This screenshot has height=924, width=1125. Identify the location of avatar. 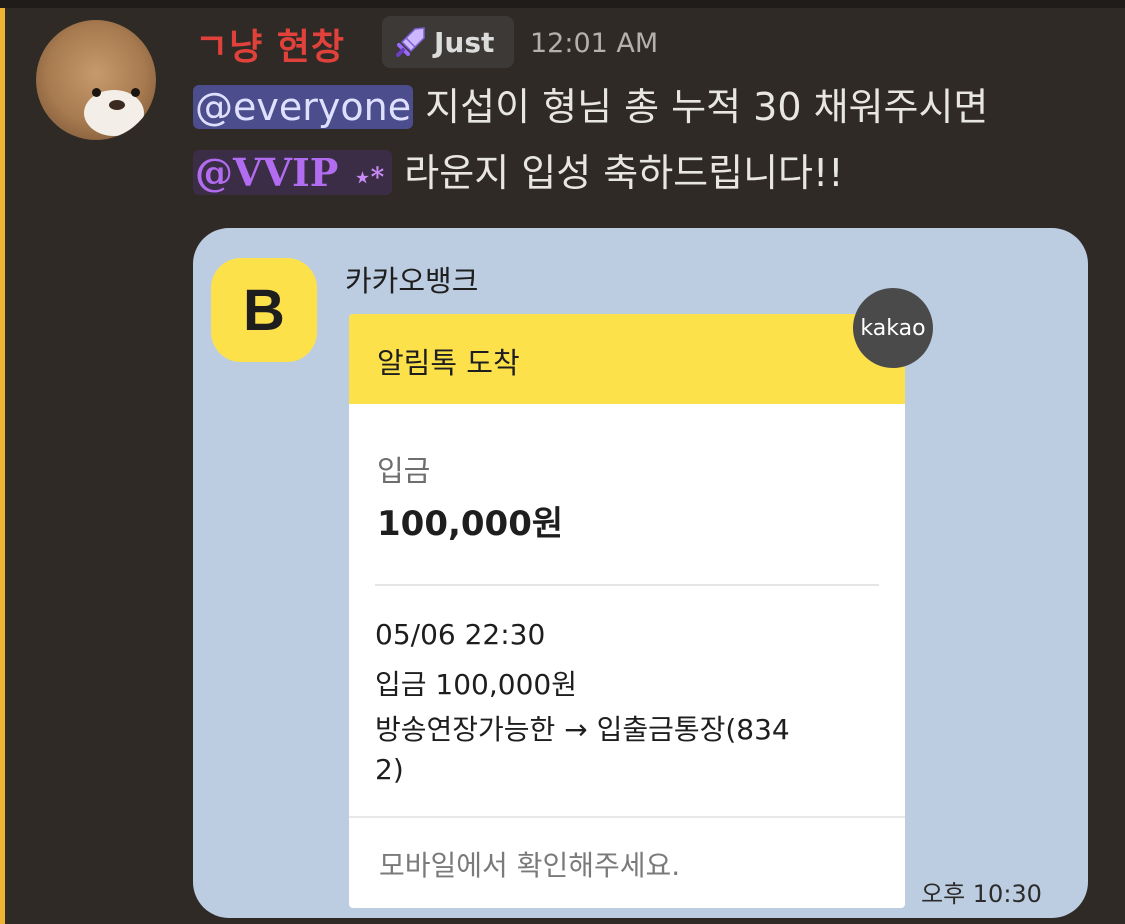
(96, 80).